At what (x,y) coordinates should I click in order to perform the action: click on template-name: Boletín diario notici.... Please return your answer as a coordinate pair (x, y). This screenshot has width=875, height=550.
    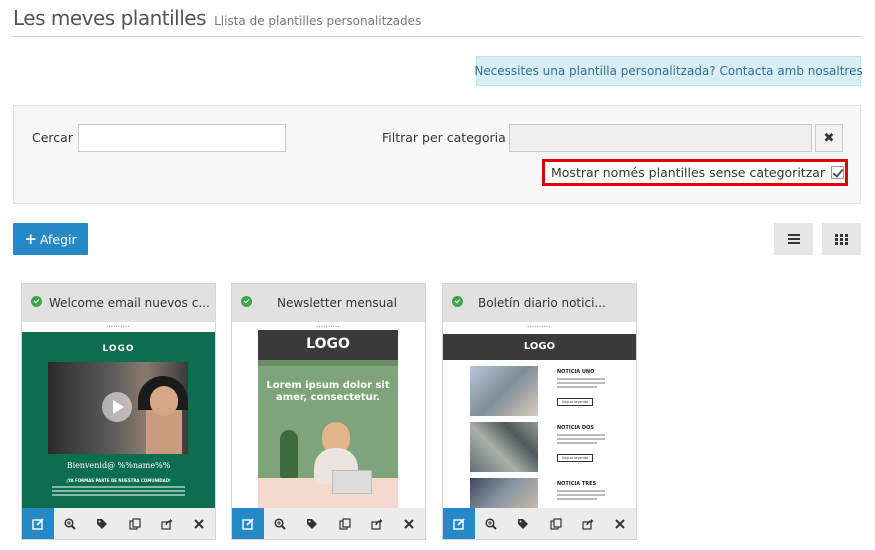
    Looking at the image, I should click on (542, 303).